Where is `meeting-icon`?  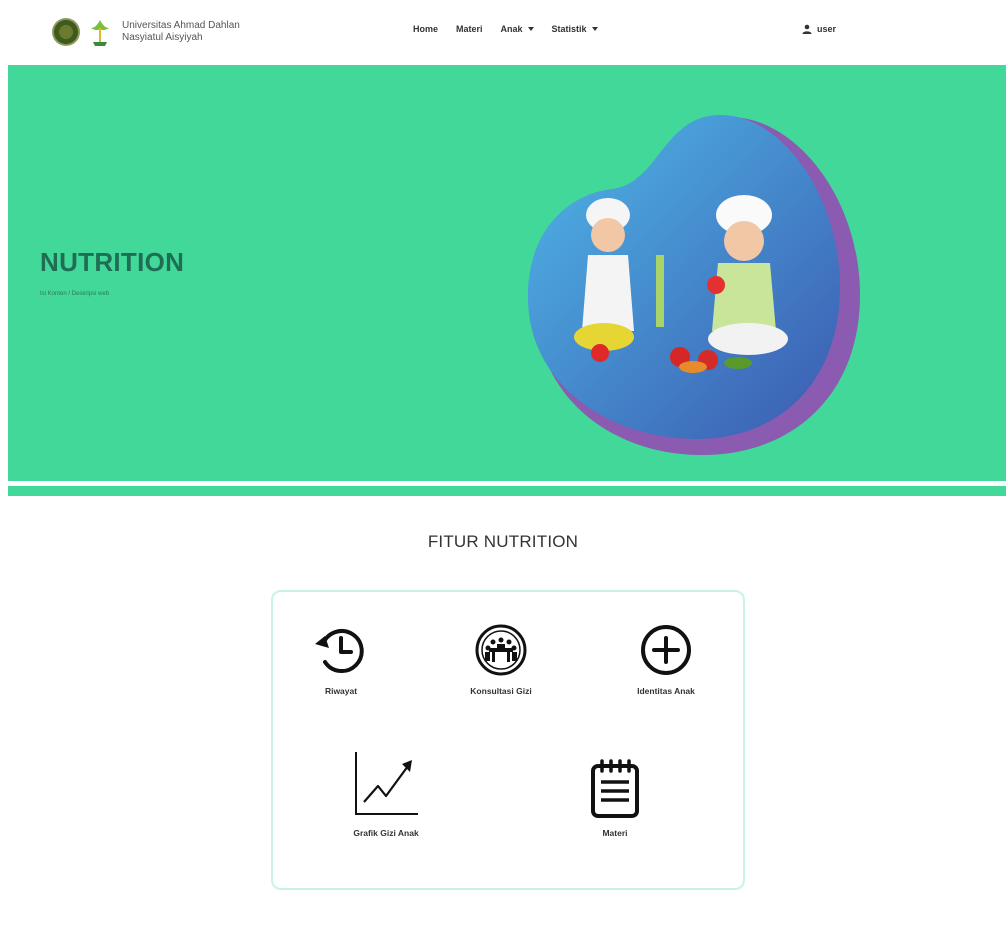 meeting-icon is located at coordinates (501, 650).